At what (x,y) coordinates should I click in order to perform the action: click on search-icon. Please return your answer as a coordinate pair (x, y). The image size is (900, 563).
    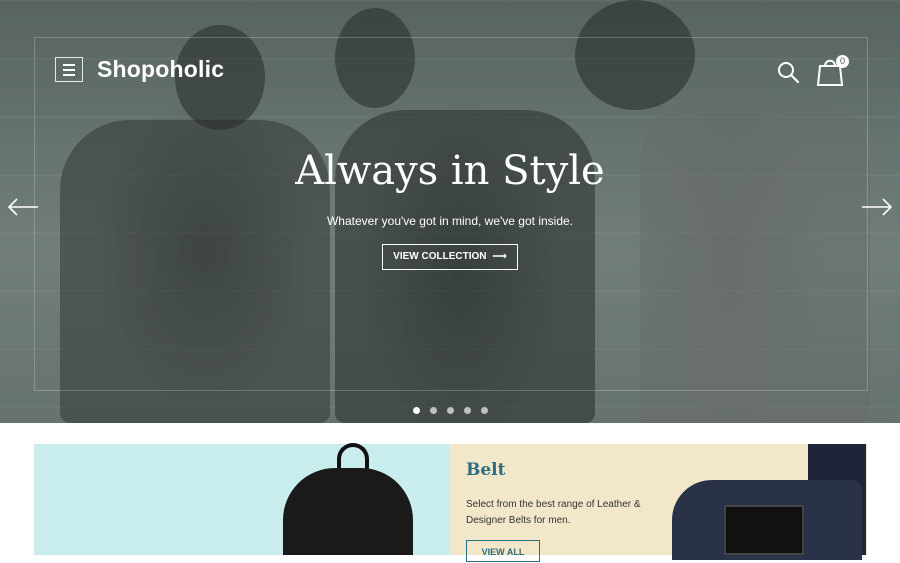
    Looking at the image, I should click on (788, 72).